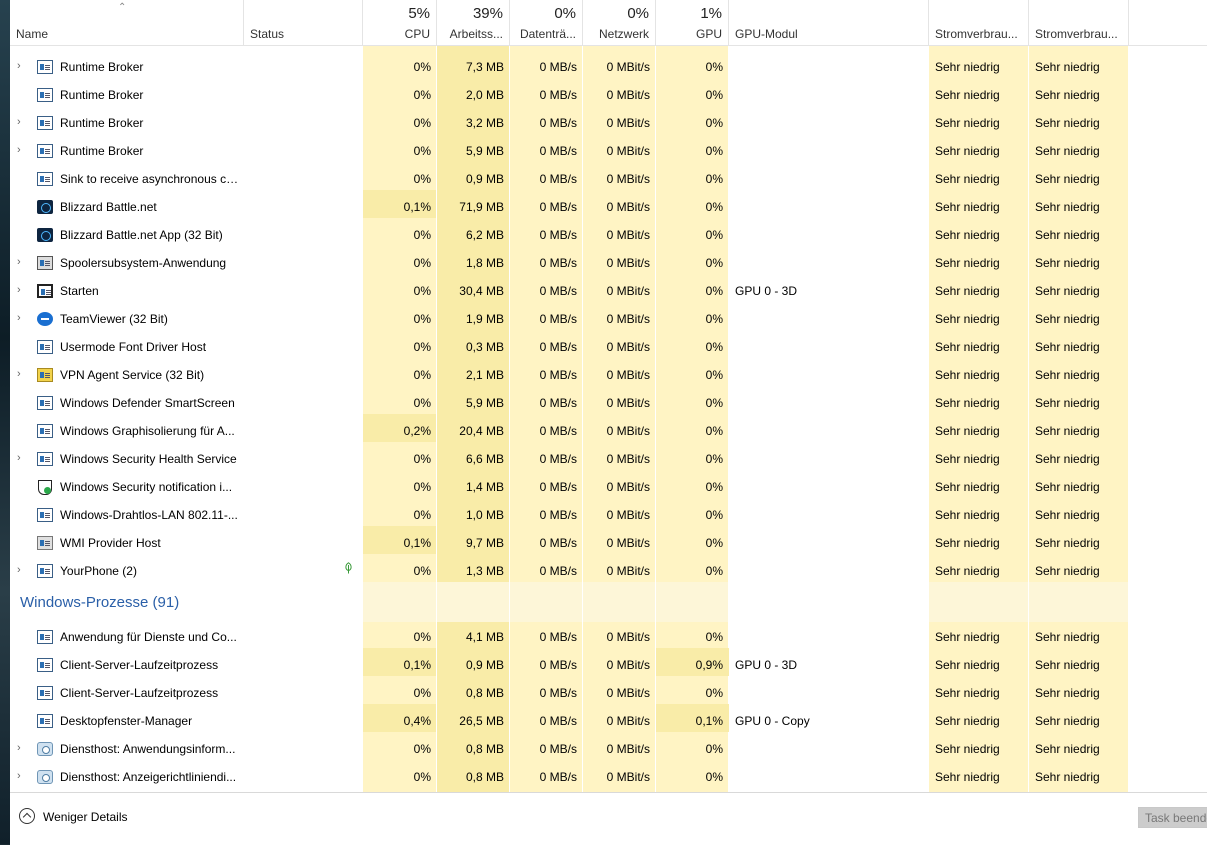 The height and width of the screenshot is (845, 1207). Describe the element at coordinates (619, 22) in the screenshot. I see `column-network: 0% Netzwerk` at that location.